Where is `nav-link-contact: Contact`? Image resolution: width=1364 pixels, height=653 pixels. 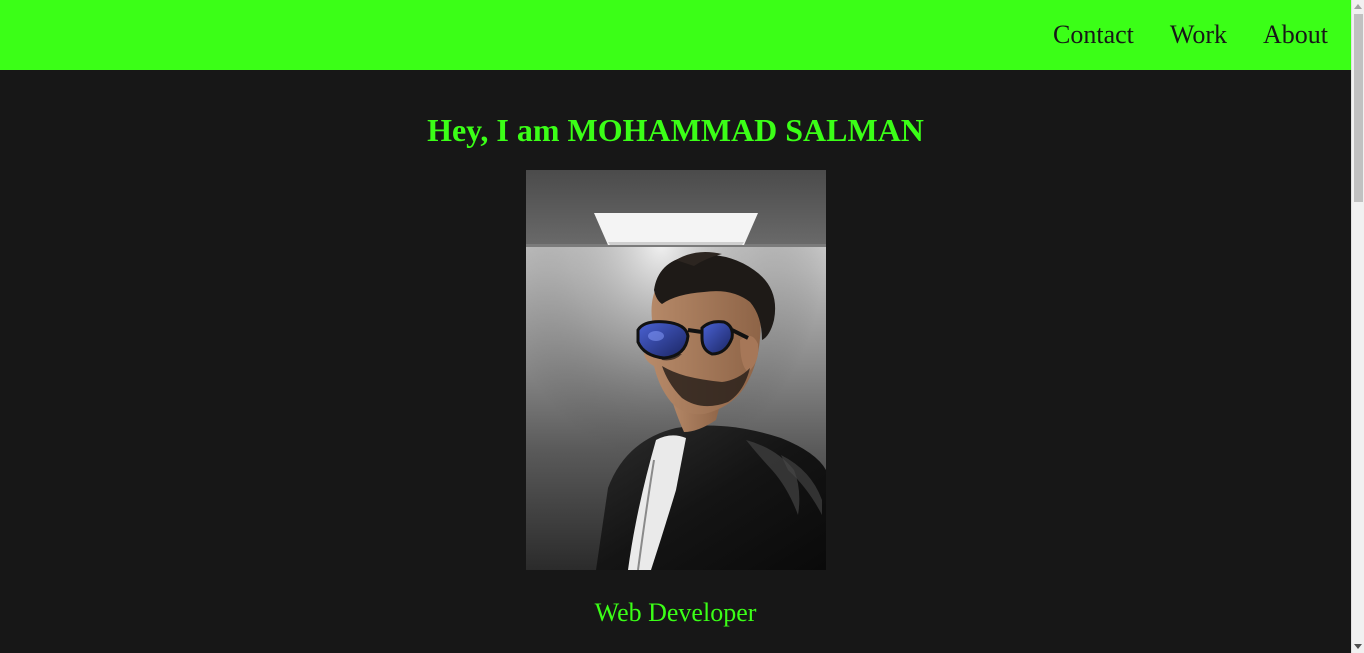 nav-link-contact: Contact is located at coordinates (1093, 35).